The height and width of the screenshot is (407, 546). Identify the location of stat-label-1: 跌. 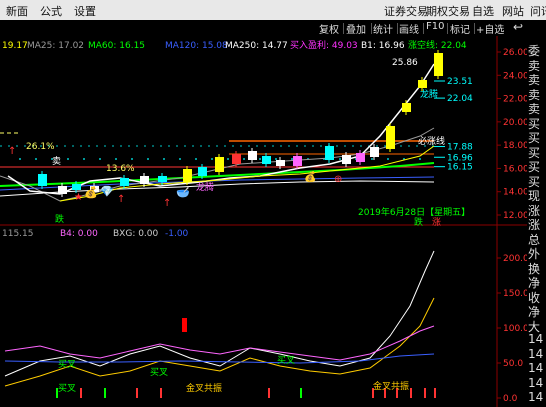
(59, 219).